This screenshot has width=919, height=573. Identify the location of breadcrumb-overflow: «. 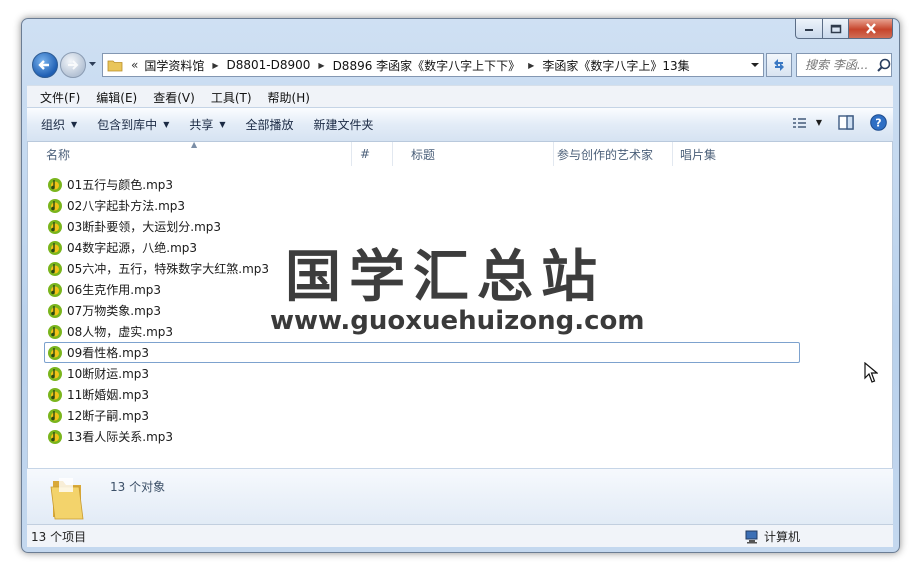
(134, 65).